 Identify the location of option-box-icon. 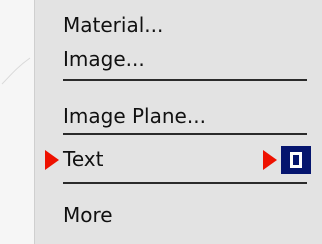
(296, 160).